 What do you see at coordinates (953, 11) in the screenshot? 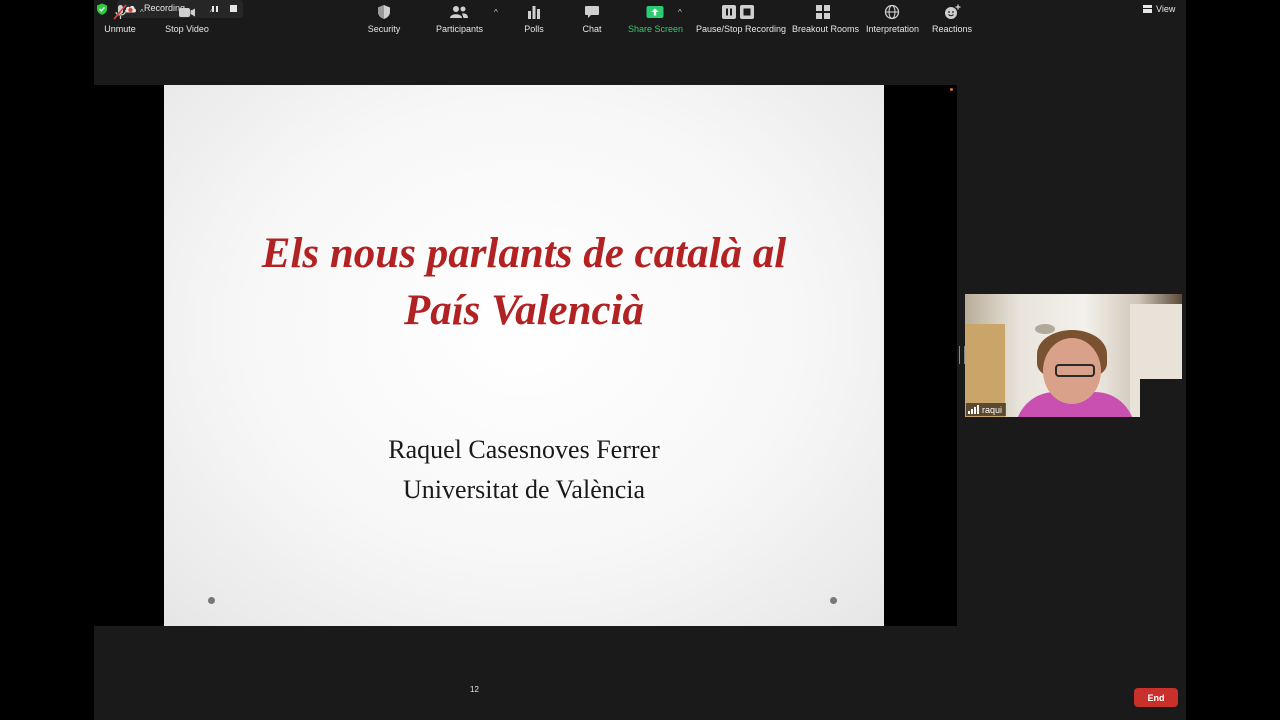
I see `reactions-smiley-plus-icon` at bounding box center [953, 11].